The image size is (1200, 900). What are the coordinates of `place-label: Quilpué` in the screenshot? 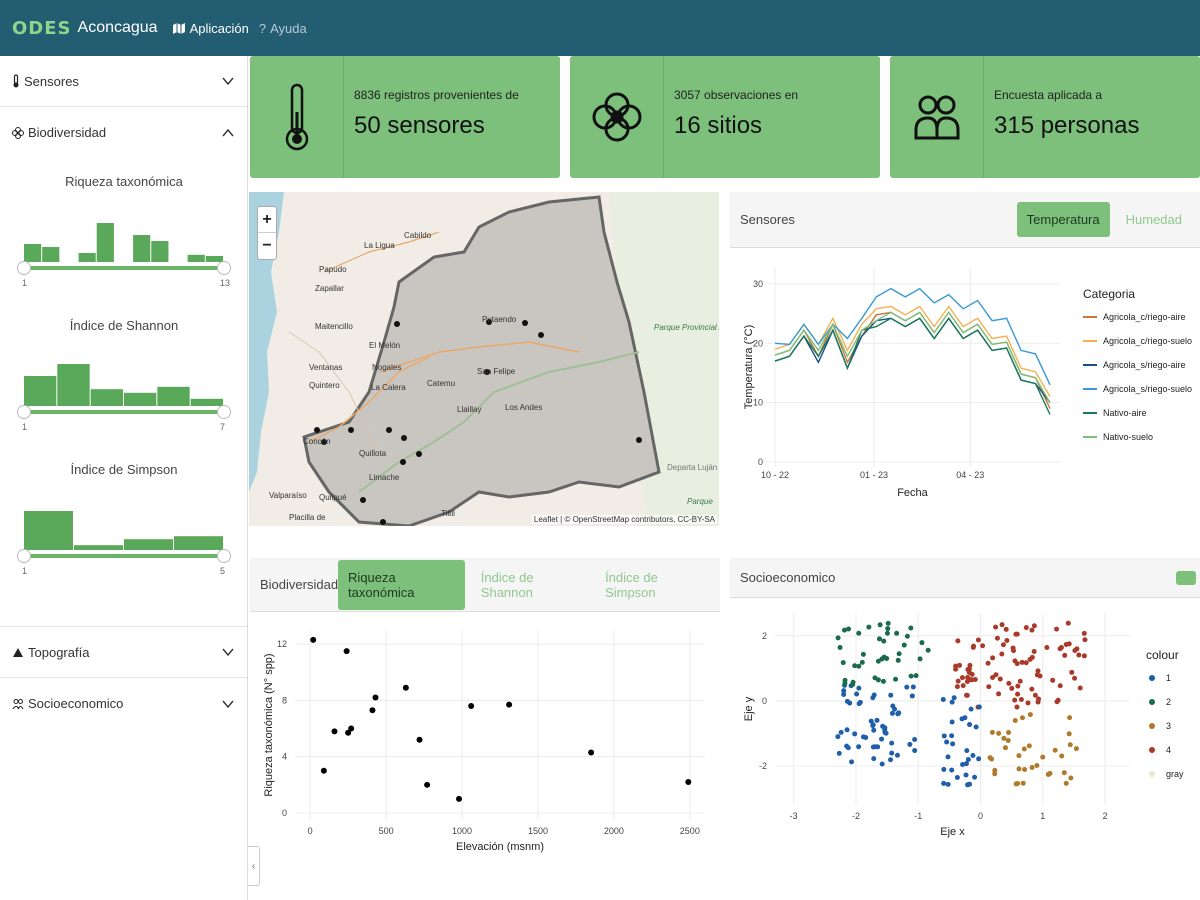 It's located at (333, 497).